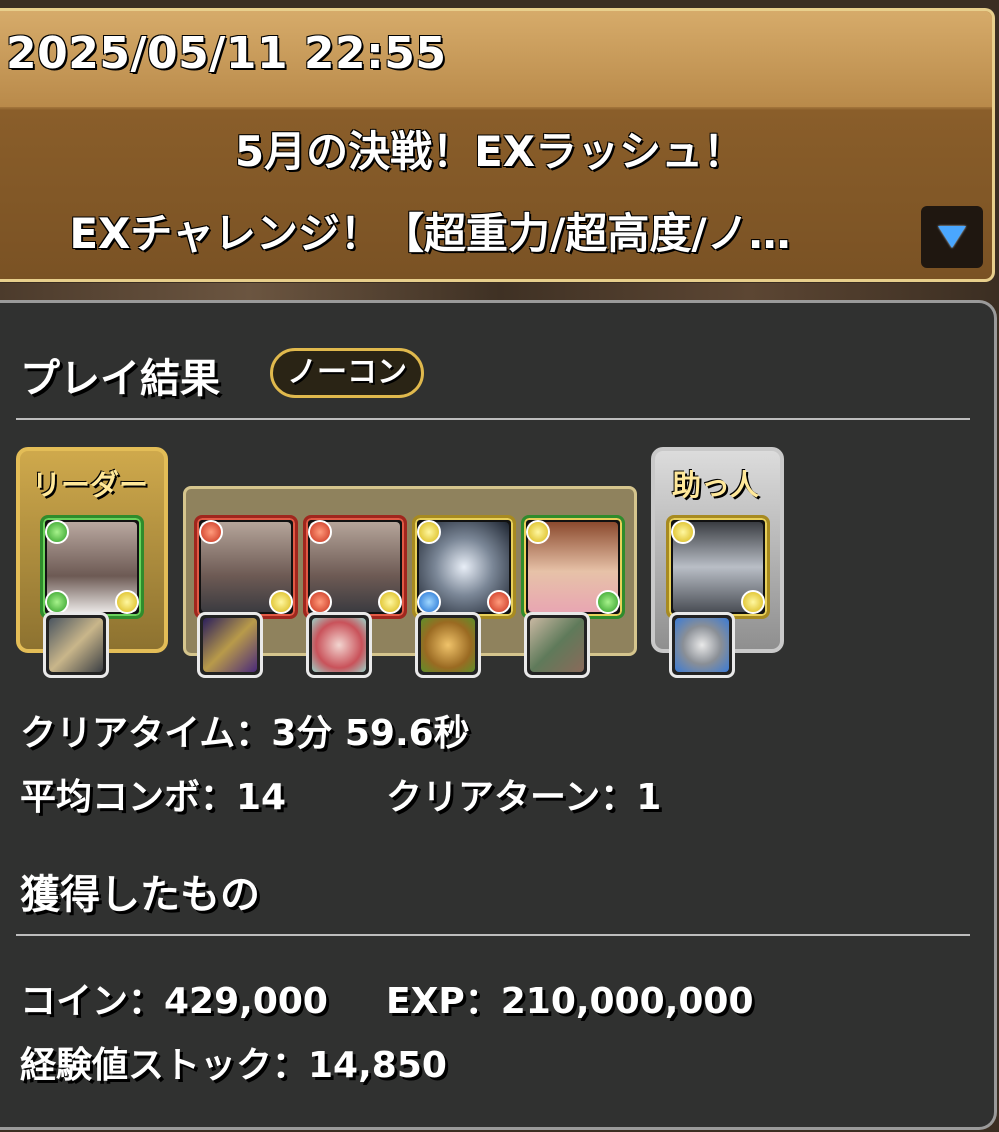 The image size is (999, 1132). Describe the element at coordinates (153, 797) in the screenshot. I see `average-combo: 平均コンボ：14` at that location.